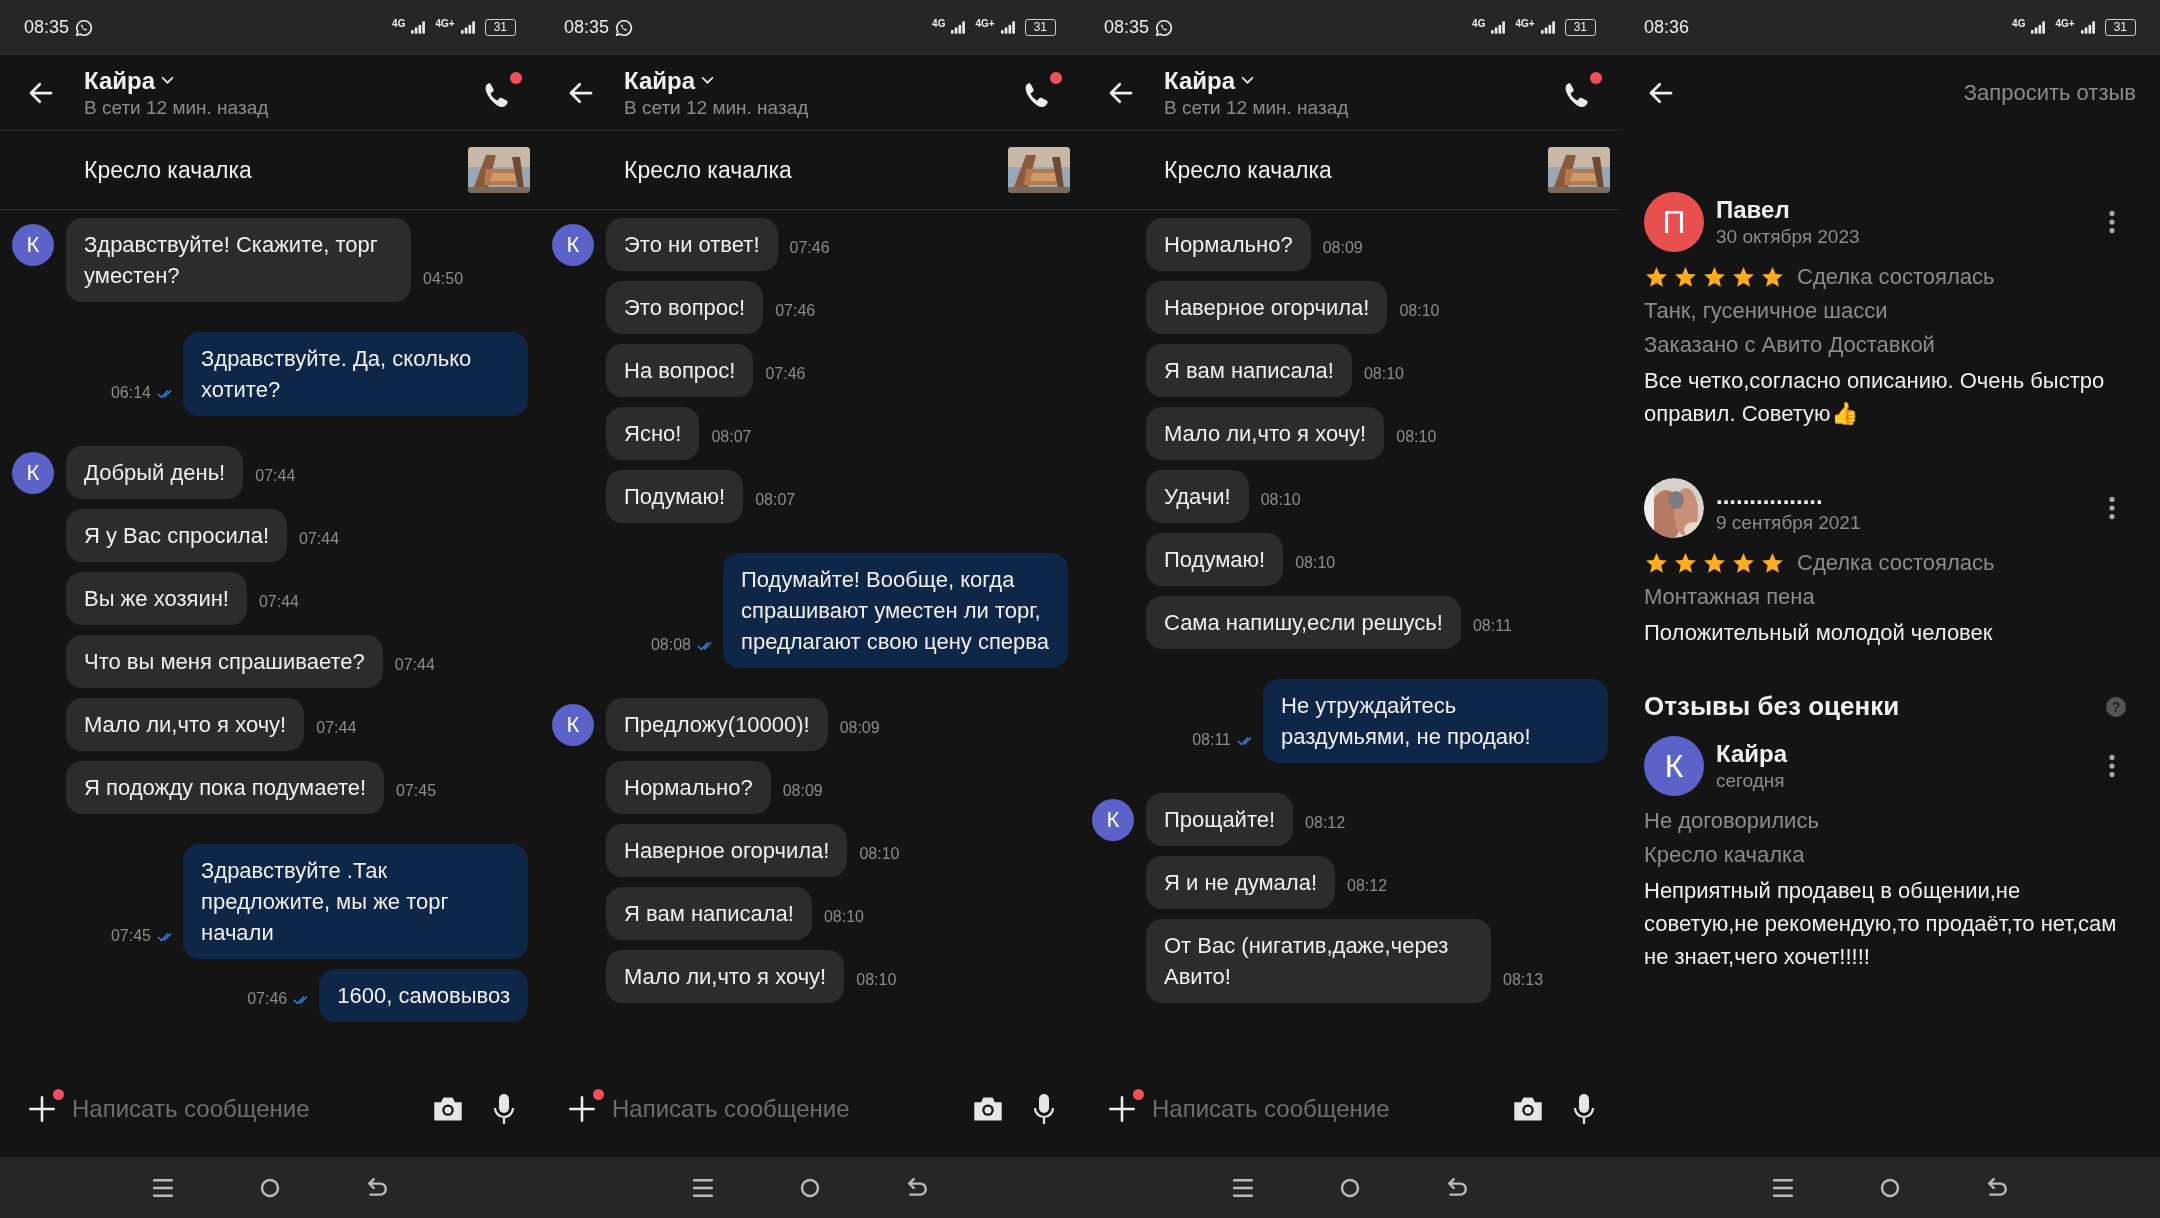 Image resolution: width=2160 pixels, height=1218 pixels. I want to click on message-bubble: Нормально?, so click(688, 787).